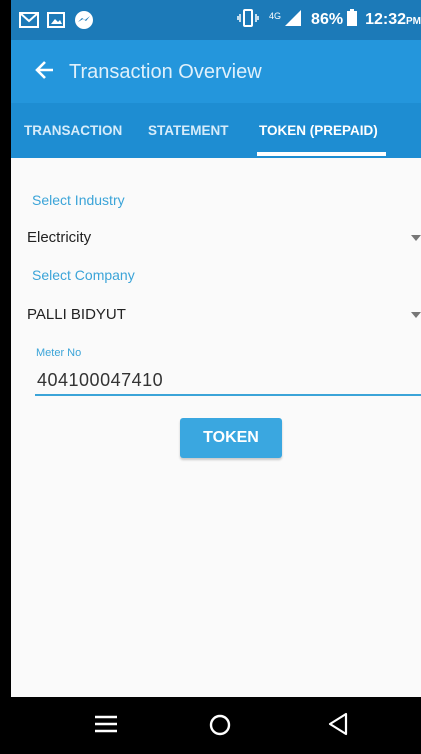  I want to click on clock-time: 12:32, so click(385, 19).